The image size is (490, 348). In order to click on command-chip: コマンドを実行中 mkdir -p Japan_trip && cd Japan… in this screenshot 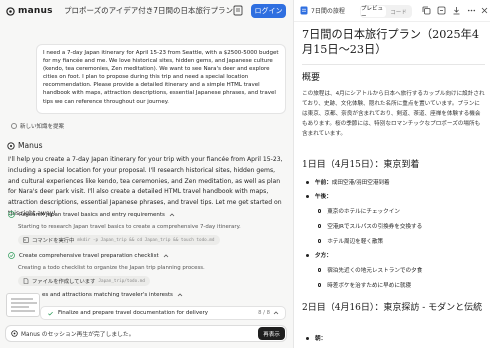, I will do `click(119, 240)`.